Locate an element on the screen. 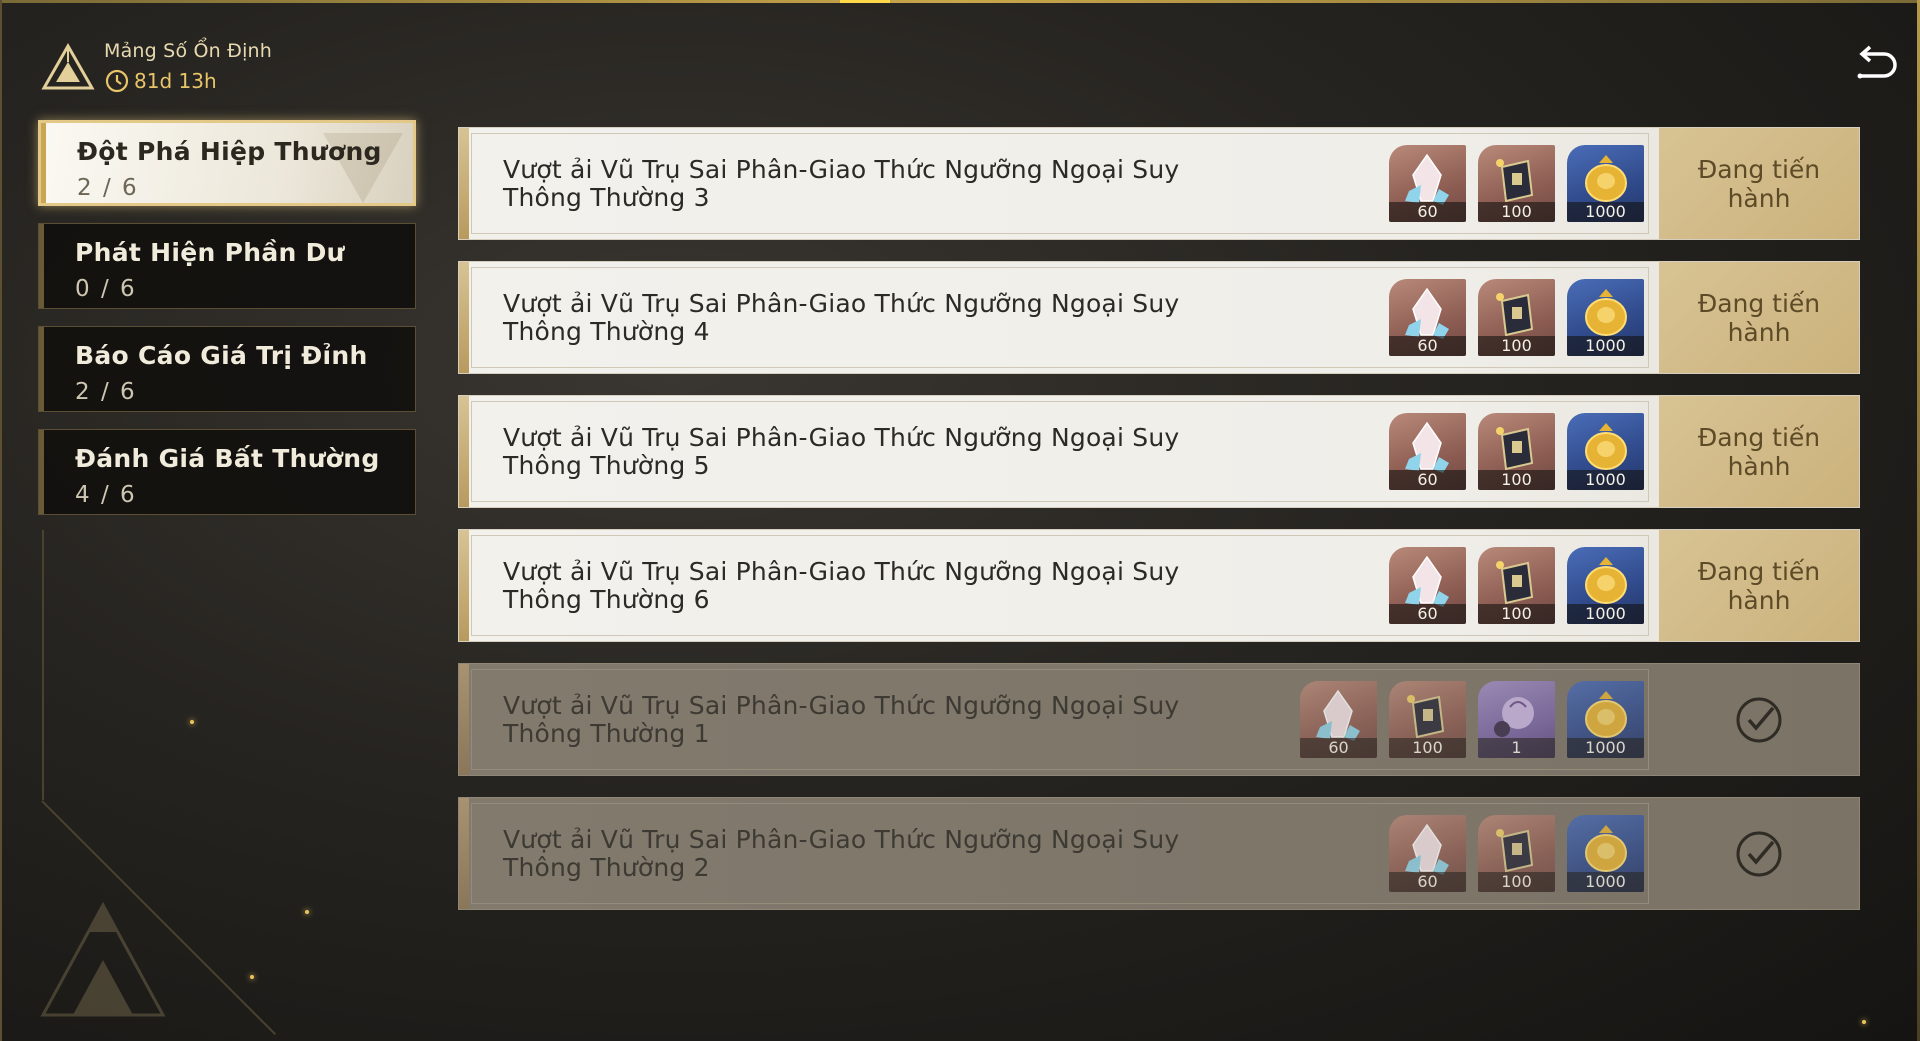 The height and width of the screenshot is (1041, 1920). back-icon is located at coordinates (1874, 65).